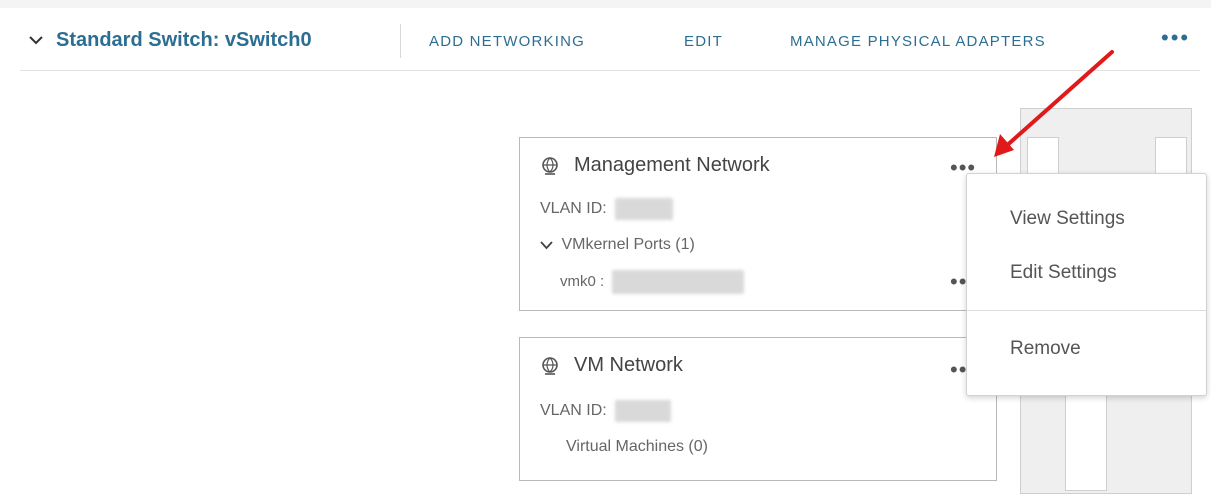  What do you see at coordinates (672, 165) in the screenshot?
I see `portgroup-name: Management Network` at bounding box center [672, 165].